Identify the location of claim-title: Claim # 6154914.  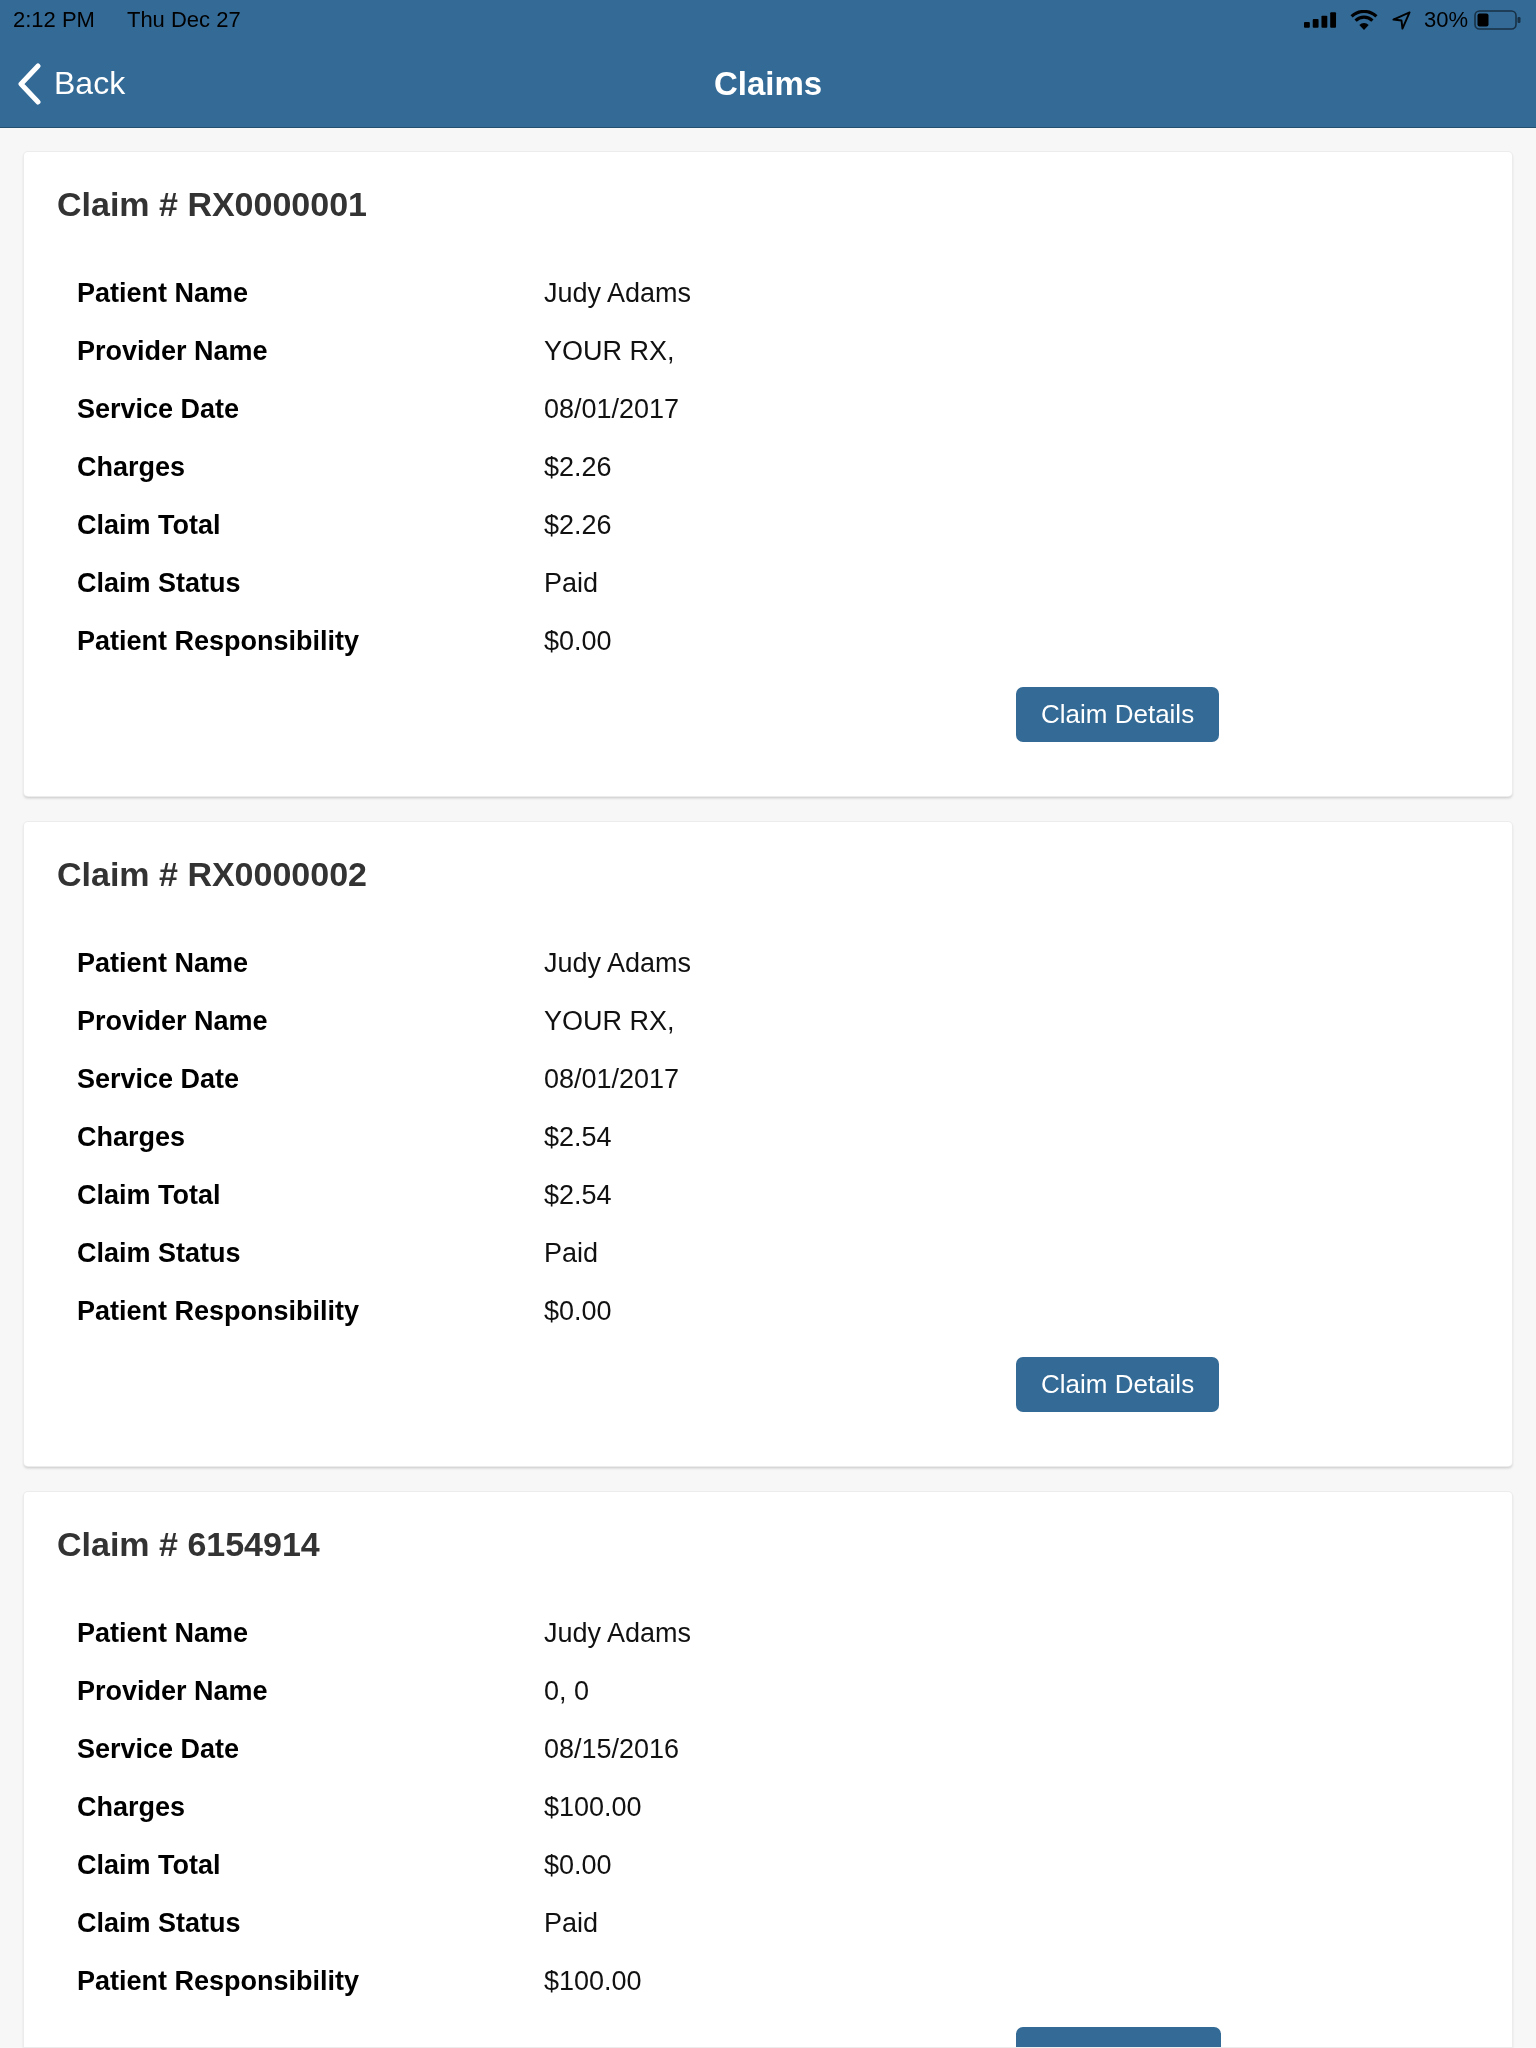
(188, 1544).